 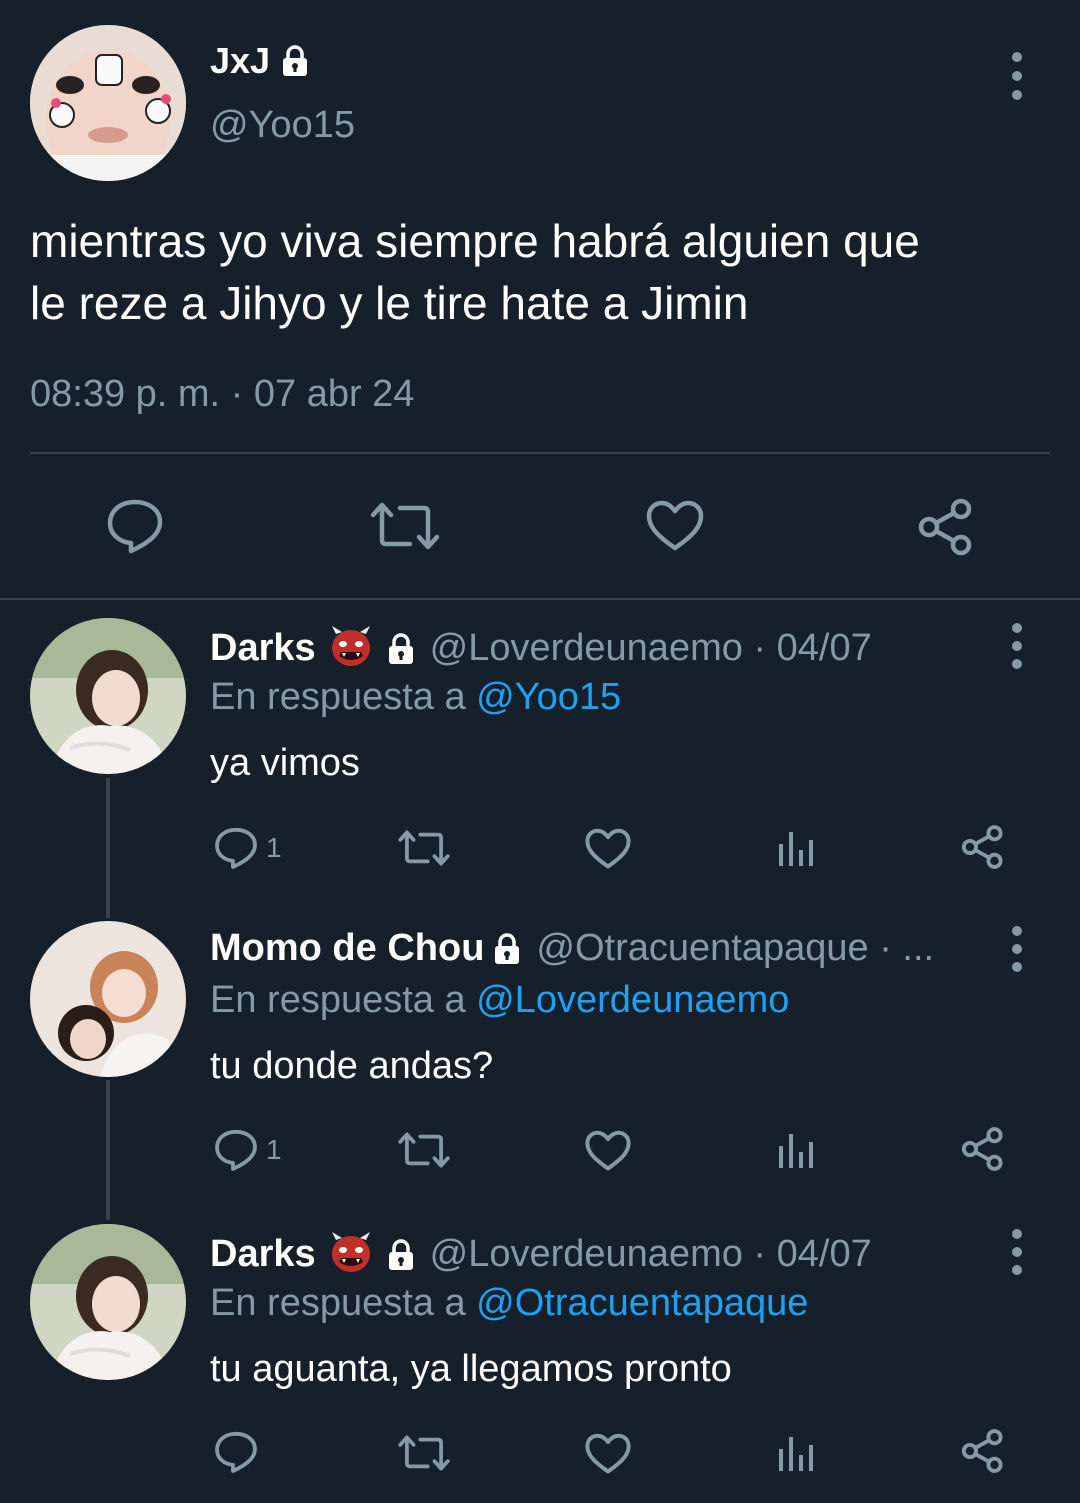 I want to click on tweet-timestamp: 08:39 p. m. · 07 abr 24, so click(x=222, y=394).